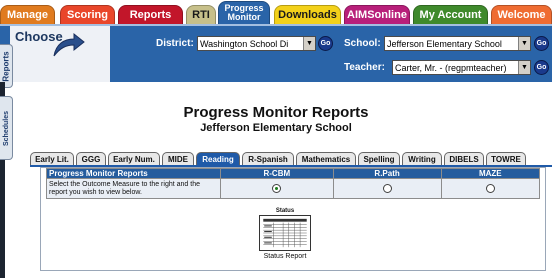 The image size is (552, 278). Describe the element at coordinates (178, 158) in the screenshot. I see `subtab-mide: MIDE` at that location.